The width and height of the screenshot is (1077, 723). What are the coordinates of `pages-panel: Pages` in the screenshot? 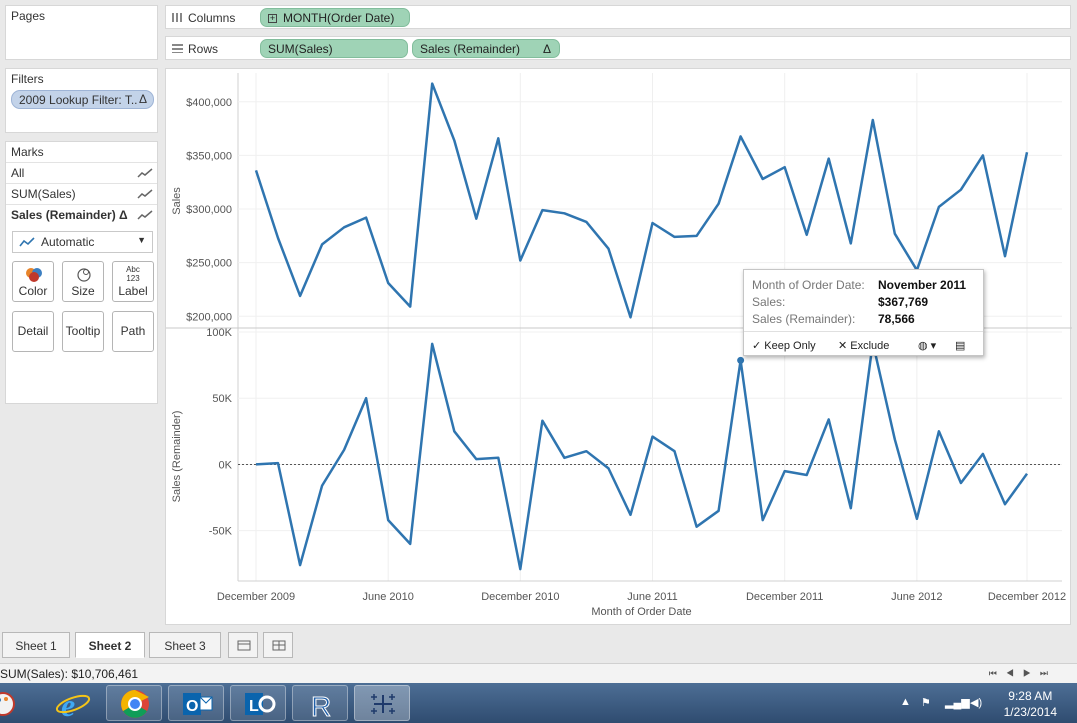 It's located at (81, 32).